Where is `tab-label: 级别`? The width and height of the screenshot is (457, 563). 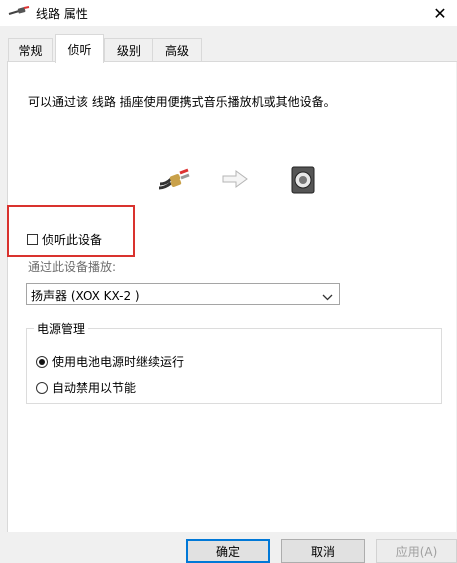
tab-label: 级别 is located at coordinates (128, 50).